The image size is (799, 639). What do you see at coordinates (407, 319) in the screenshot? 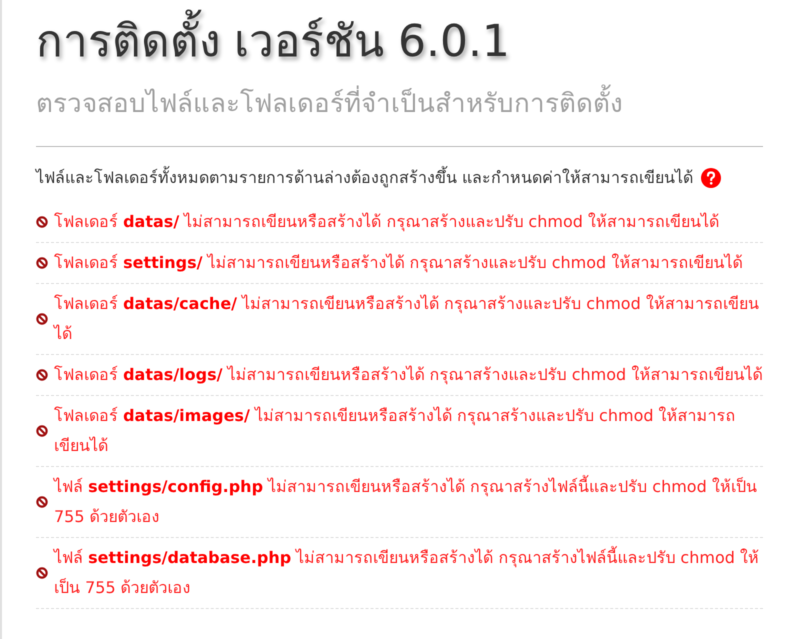
I see `error-message: โฟลเดอร์ datas/cache/ ไม่สามารถเขียนหรือสร้างได้ กรุณาสร้างและปรับ chmod ให้สามารถเขียนได้` at bounding box center [407, 319].